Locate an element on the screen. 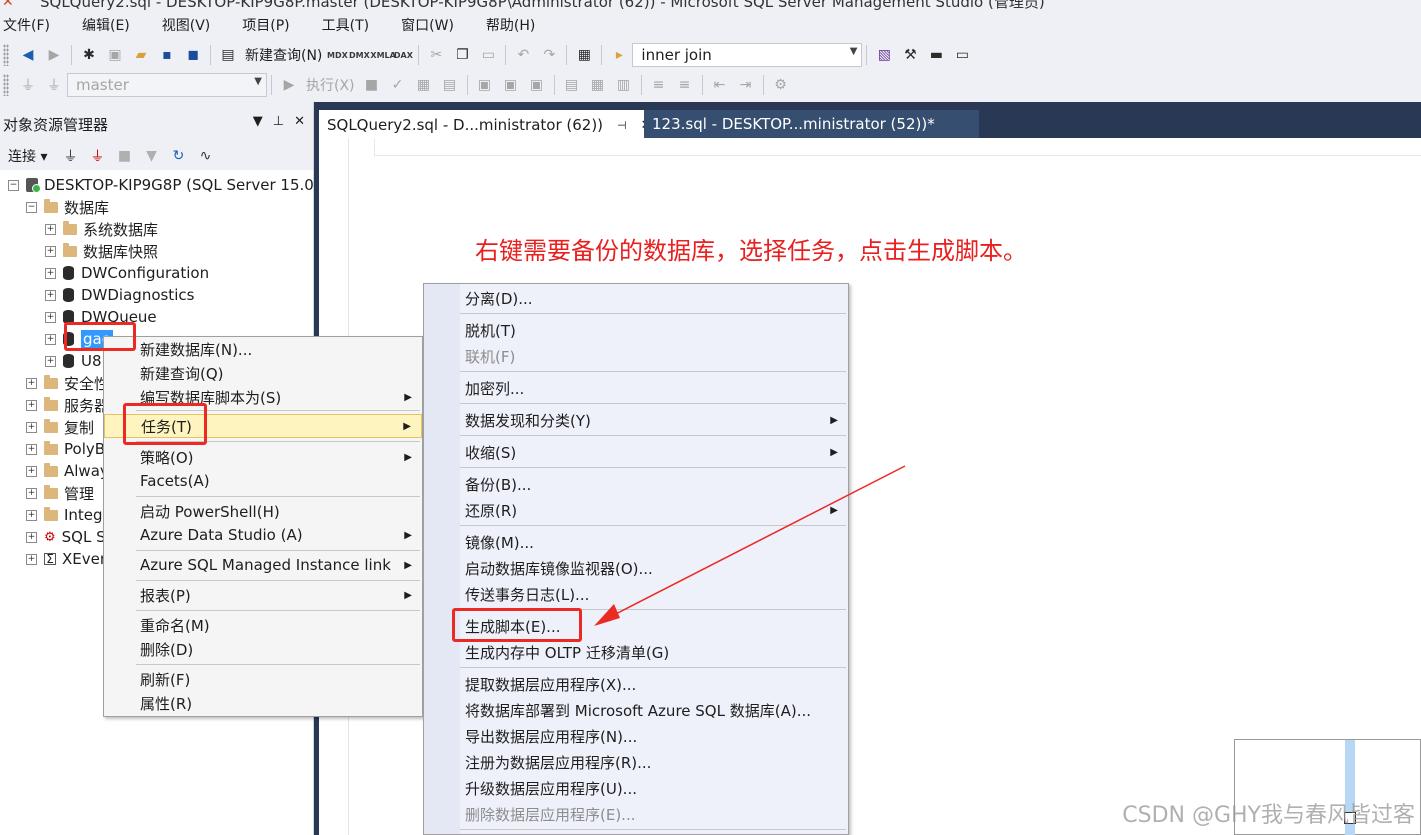 The image size is (1421, 835). tree-node-security: + 安全性 is located at coordinates (67, 383).